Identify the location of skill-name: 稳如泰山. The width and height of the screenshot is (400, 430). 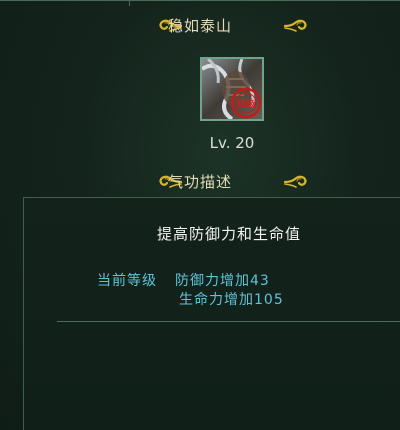
(199, 26).